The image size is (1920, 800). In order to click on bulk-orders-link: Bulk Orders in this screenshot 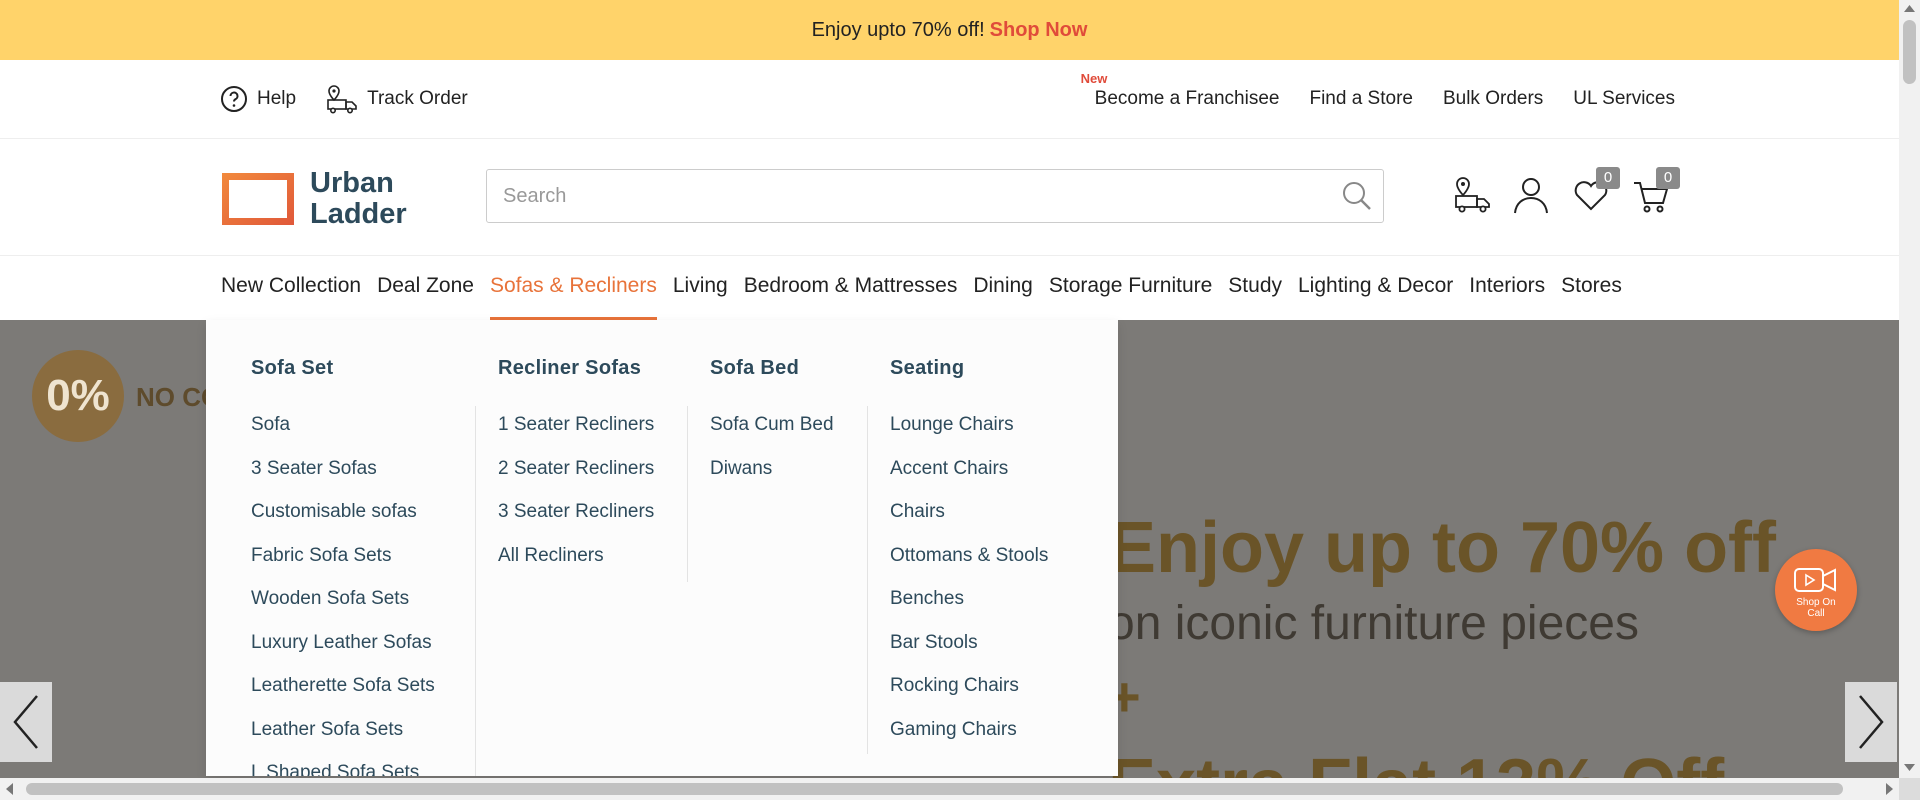, I will do `click(1493, 99)`.